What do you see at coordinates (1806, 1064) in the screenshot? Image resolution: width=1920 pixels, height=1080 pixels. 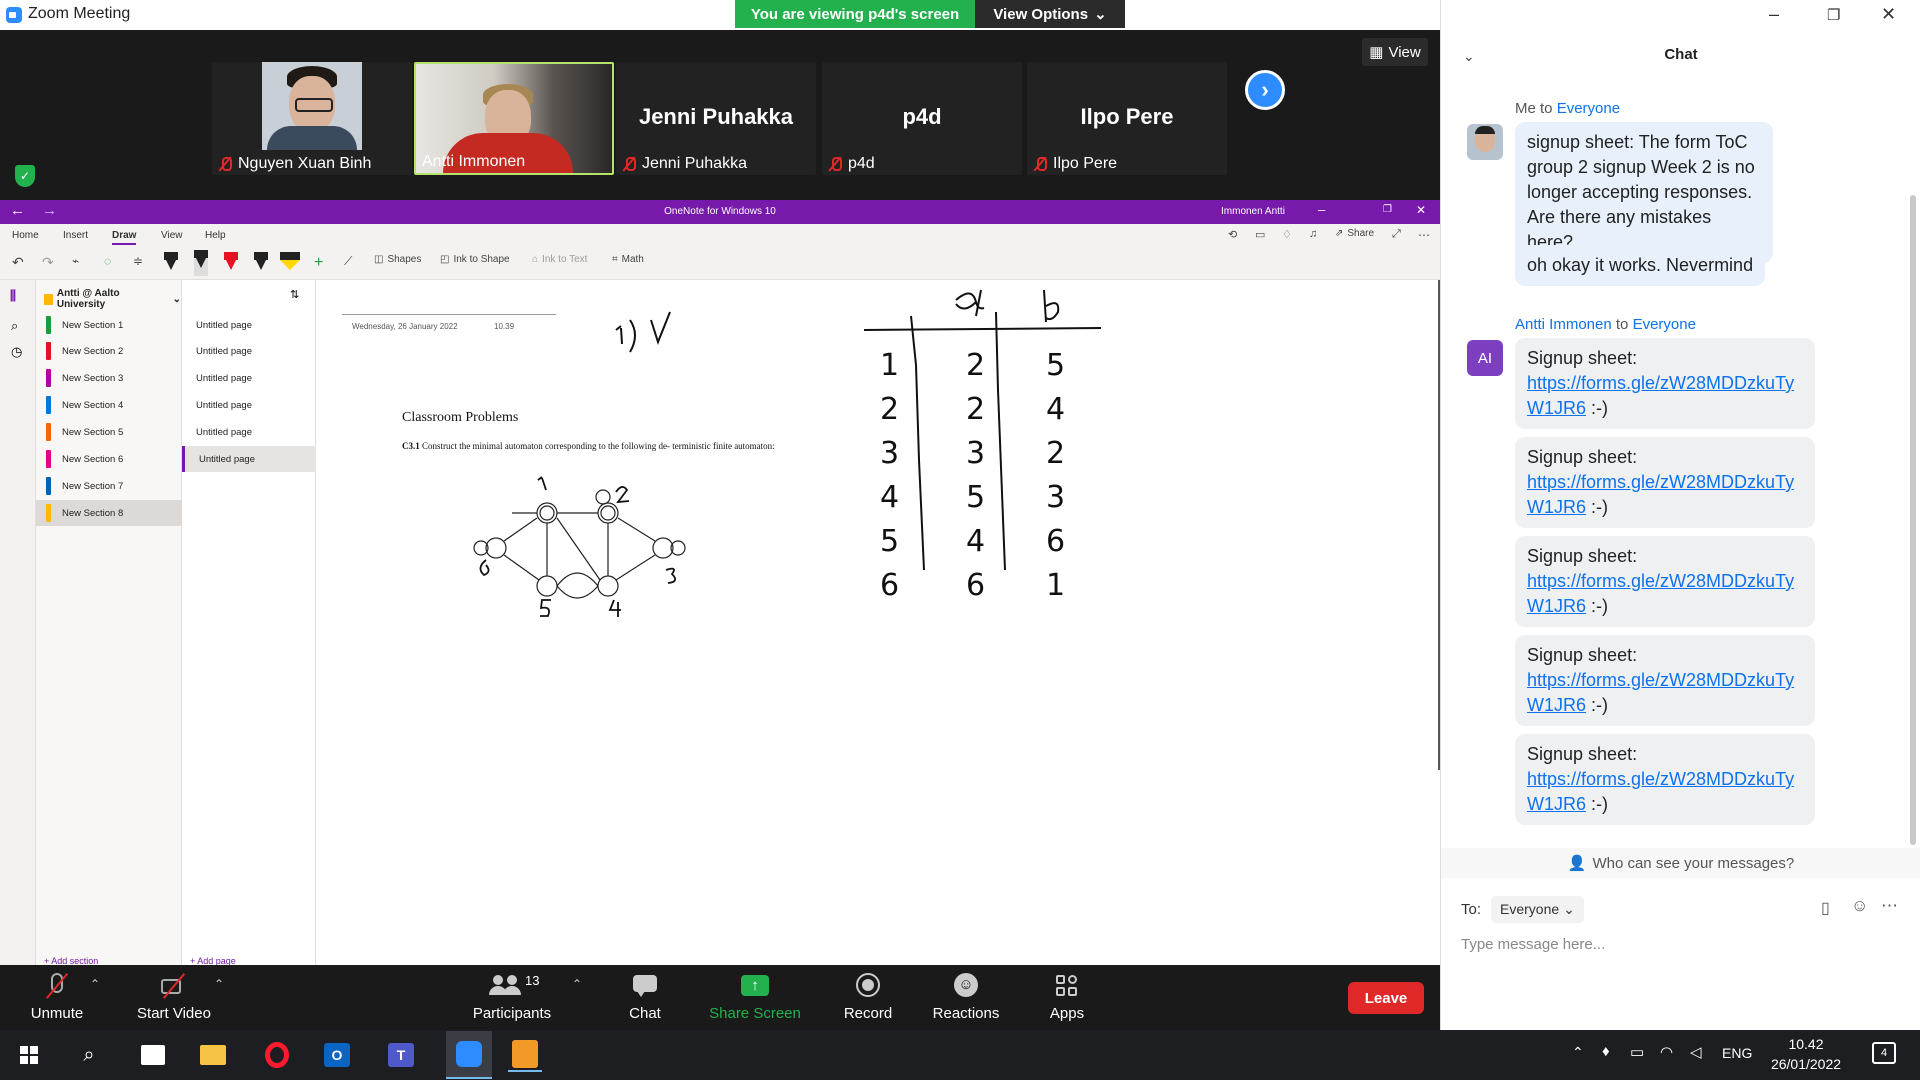 I see `clock-date: 26/01/2022` at bounding box center [1806, 1064].